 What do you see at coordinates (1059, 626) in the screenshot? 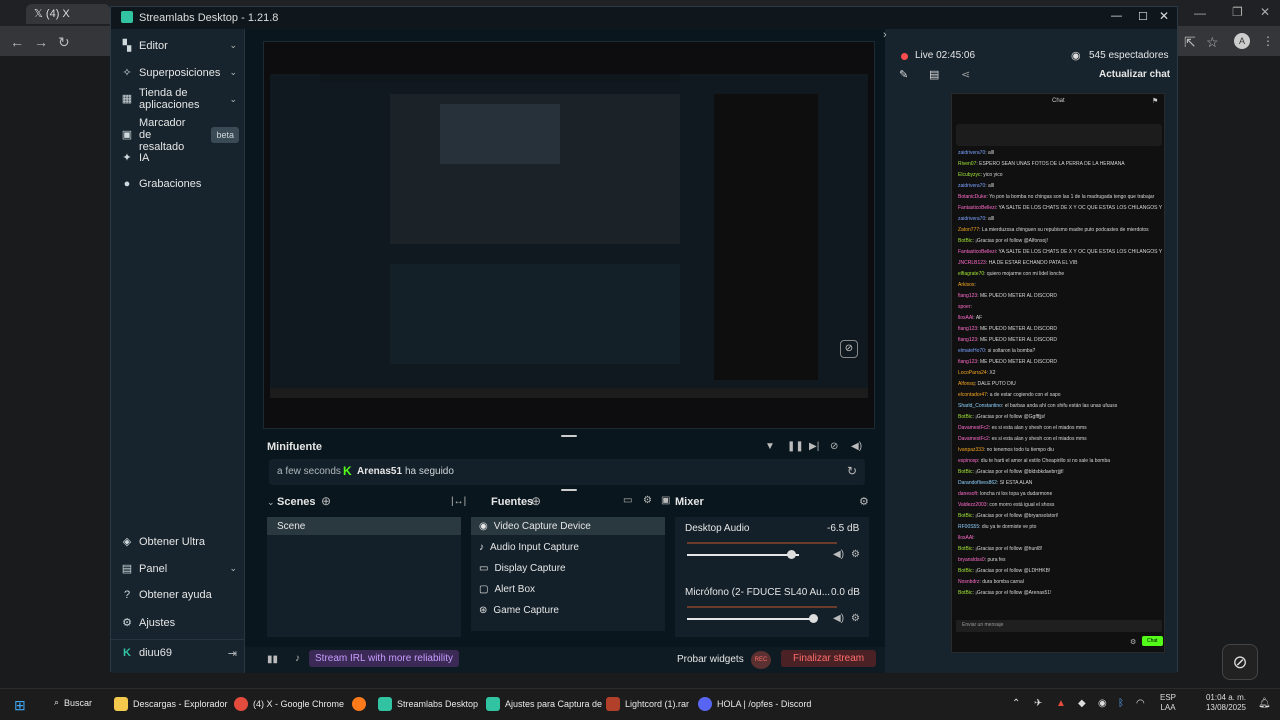
I see `chat-input: Enviar un mensaje` at bounding box center [1059, 626].